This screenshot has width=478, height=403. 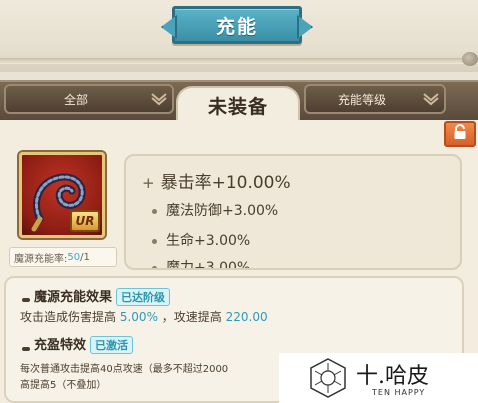 I want to click on charge-rate: 魔源充能率: 50 /1, so click(x=63, y=257).